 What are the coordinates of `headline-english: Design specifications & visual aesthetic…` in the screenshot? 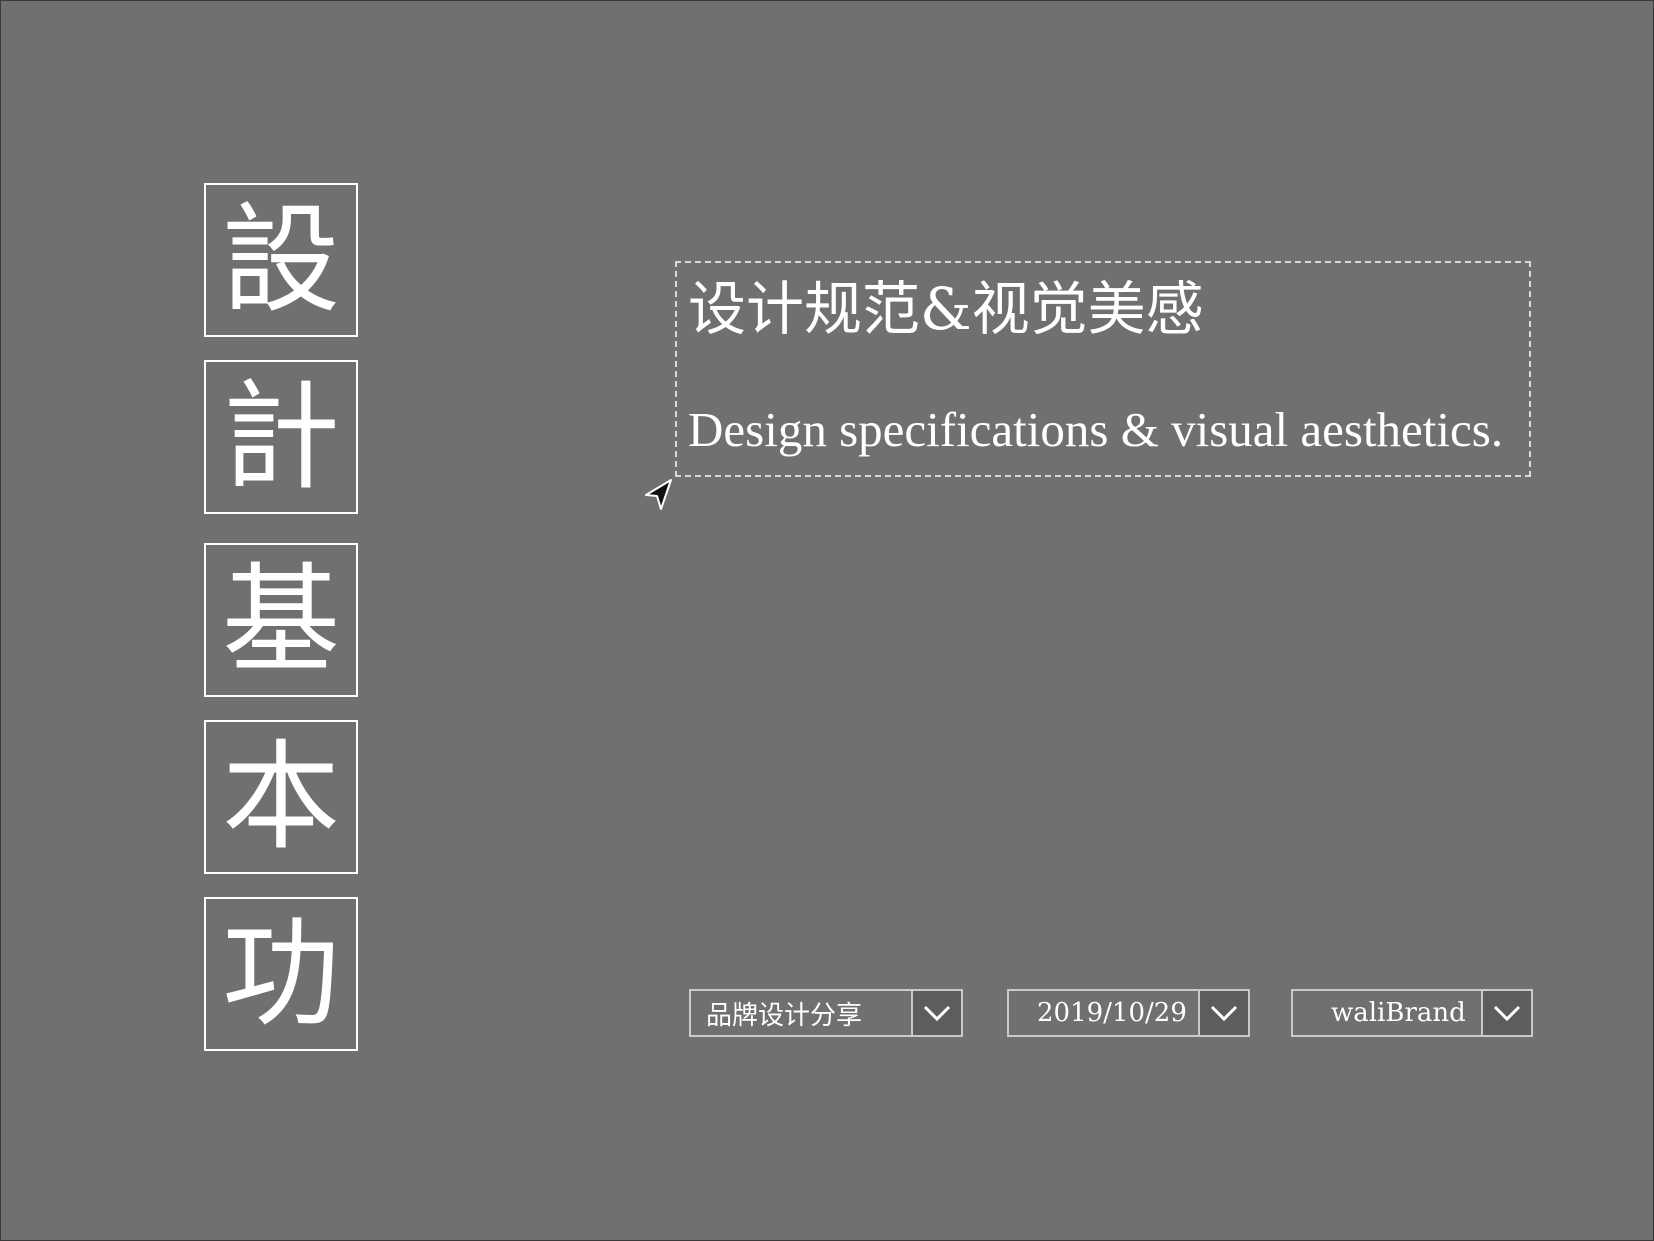 It's located at (1095, 430).